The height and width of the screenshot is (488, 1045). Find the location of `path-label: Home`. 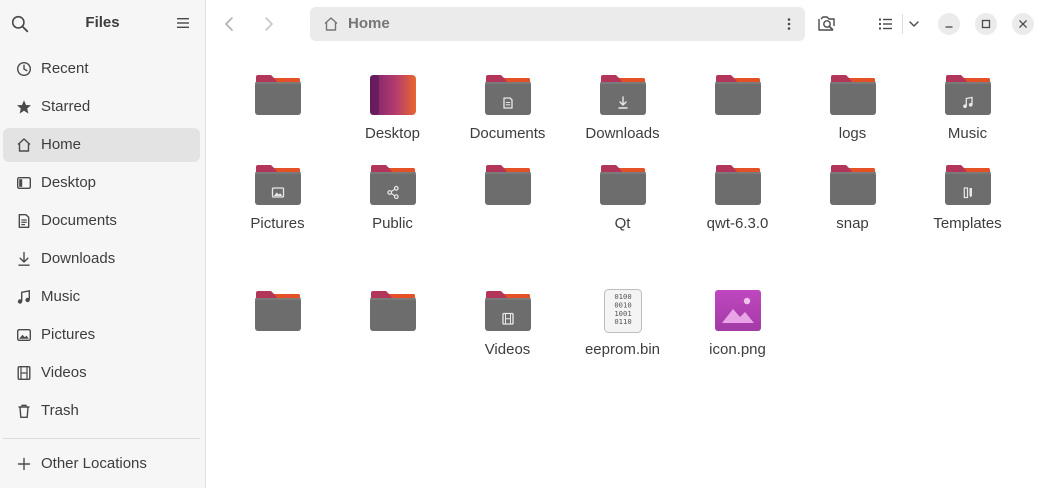

path-label: Home is located at coordinates (369, 23).